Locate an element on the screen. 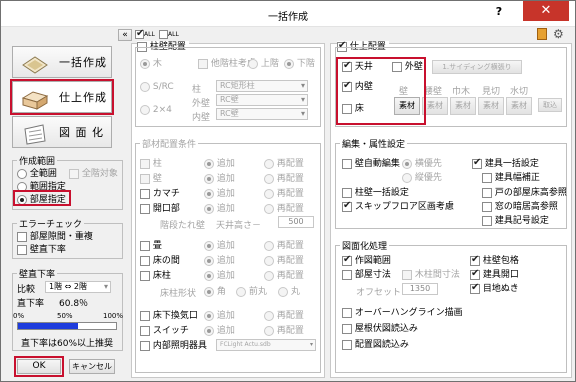 This screenshot has height=382, width=576. drawing-button: 図 面 化 is located at coordinates (62, 132).